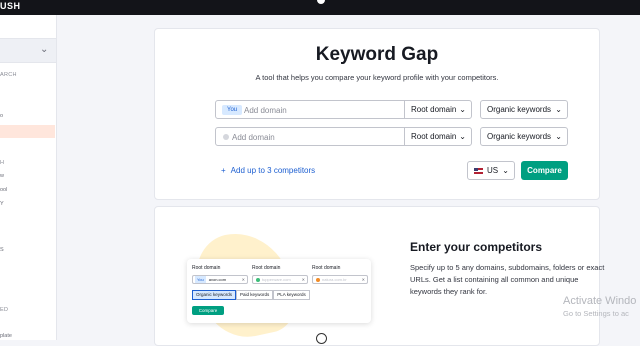 The height and width of the screenshot is (346, 640). I want to click on section-title: Enter your competitors, so click(476, 247).